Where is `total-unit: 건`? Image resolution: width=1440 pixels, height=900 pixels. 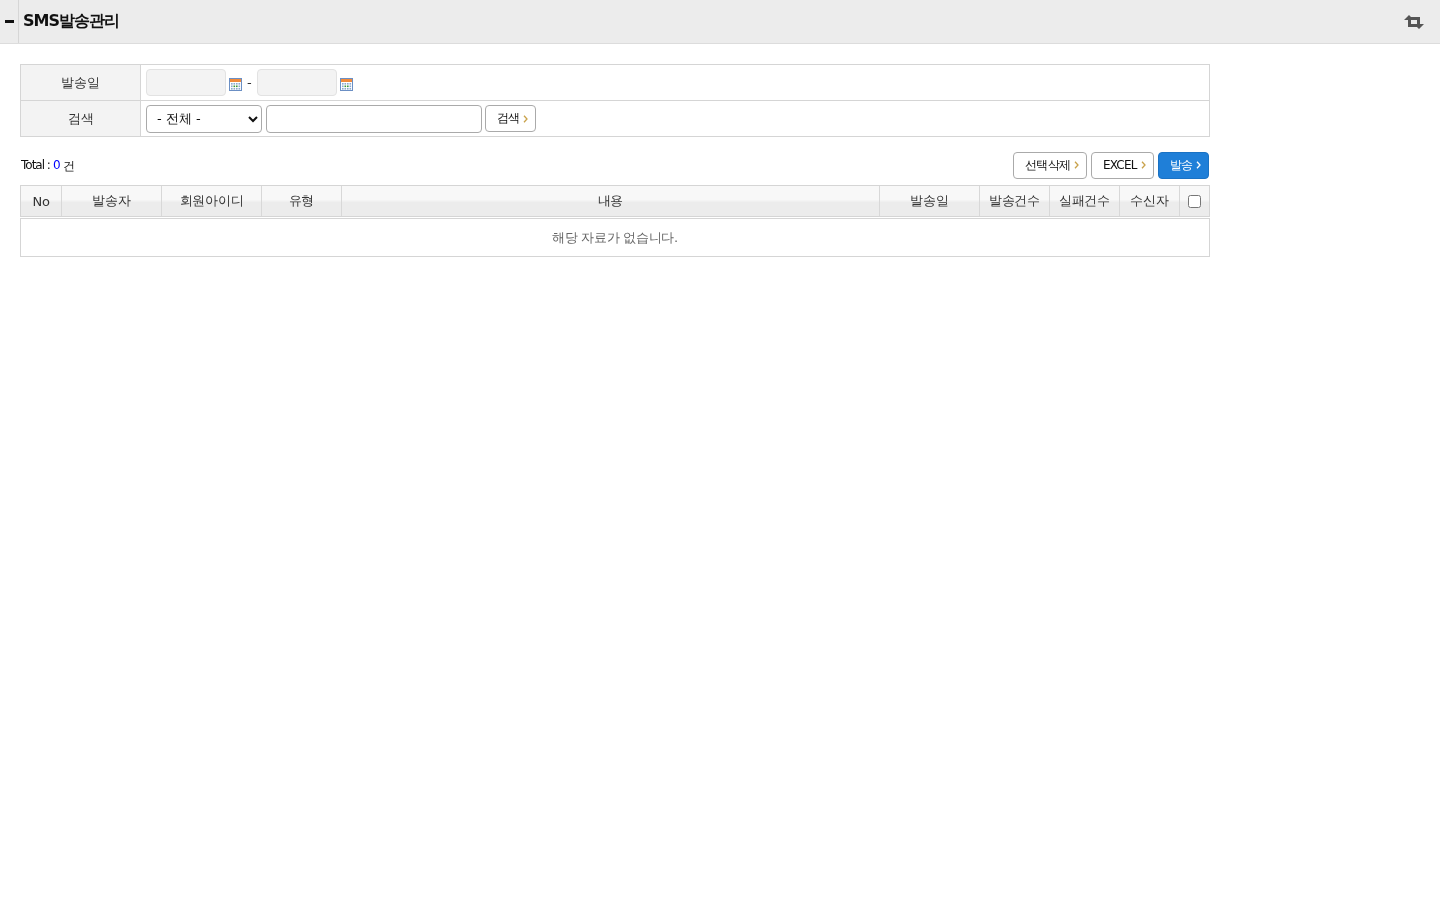 total-unit: 건 is located at coordinates (68, 166).